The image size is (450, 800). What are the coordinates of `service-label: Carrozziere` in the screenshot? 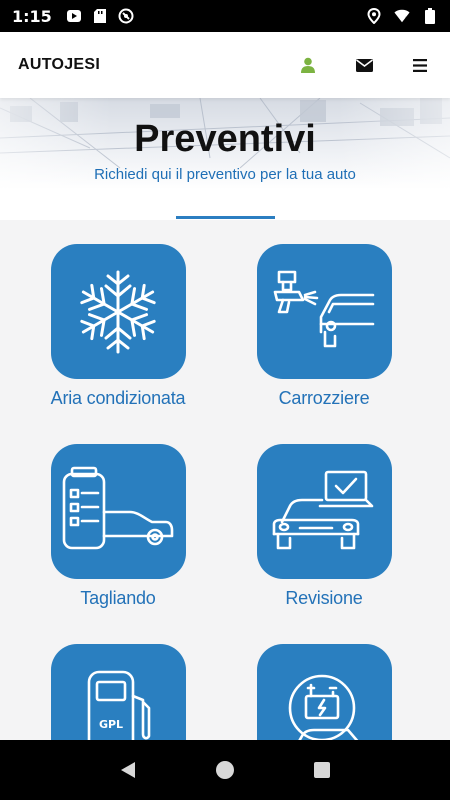 It's located at (324, 398).